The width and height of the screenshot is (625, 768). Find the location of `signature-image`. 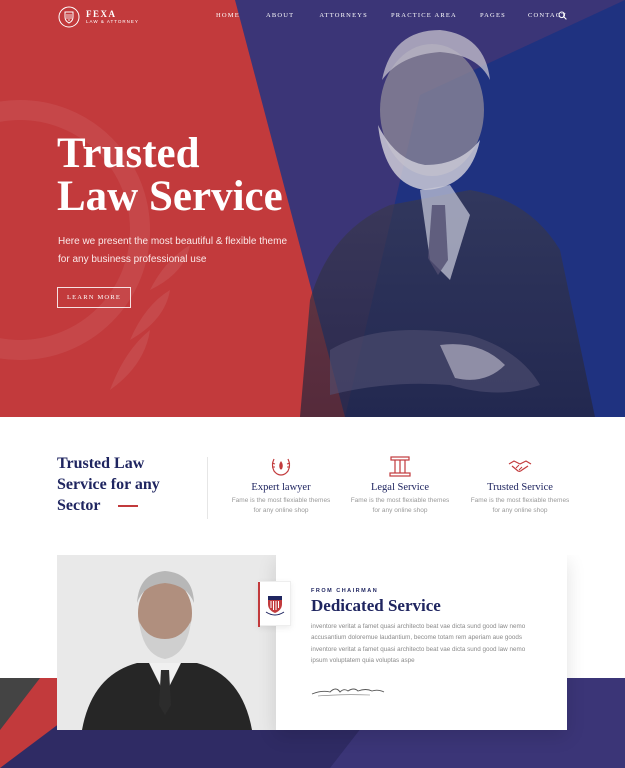

signature-image is located at coordinates (348, 692).